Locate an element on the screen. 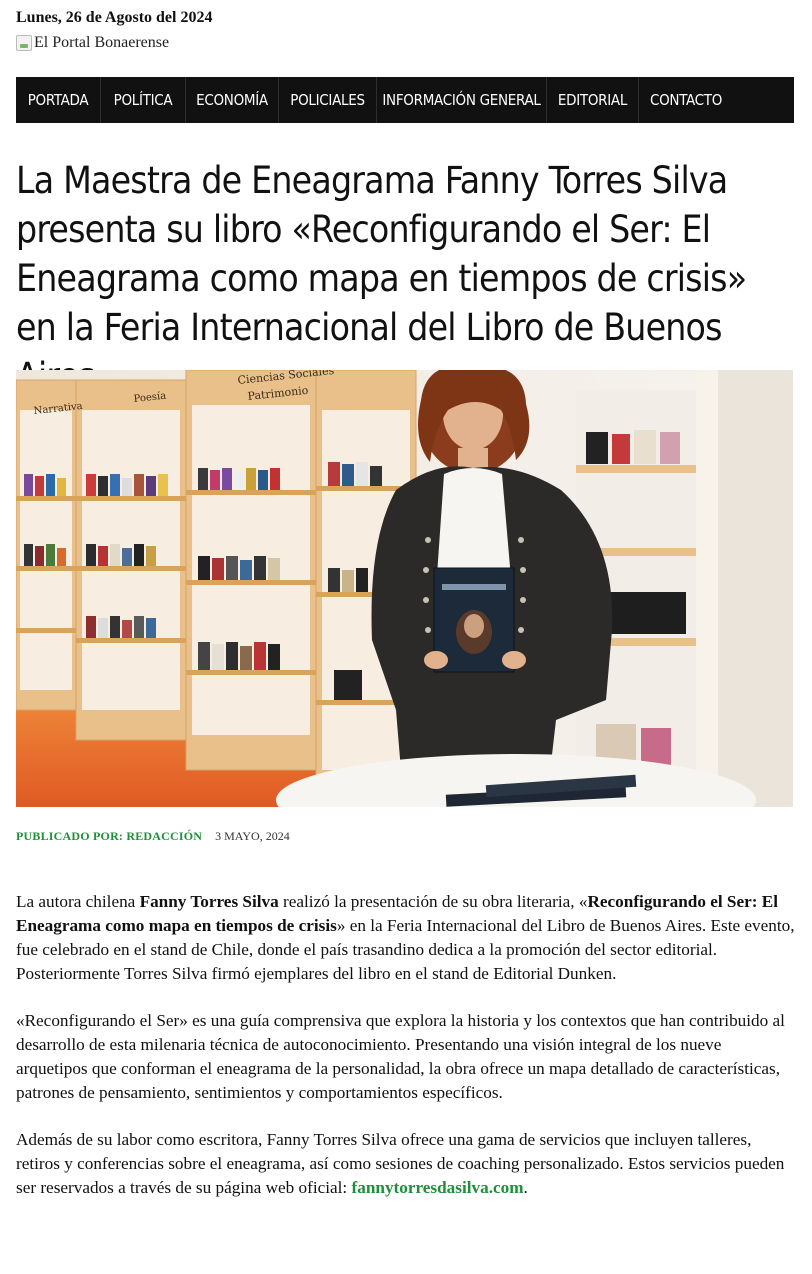  publish-date: 3 MAYO, 2024 is located at coordinates (252, 836).